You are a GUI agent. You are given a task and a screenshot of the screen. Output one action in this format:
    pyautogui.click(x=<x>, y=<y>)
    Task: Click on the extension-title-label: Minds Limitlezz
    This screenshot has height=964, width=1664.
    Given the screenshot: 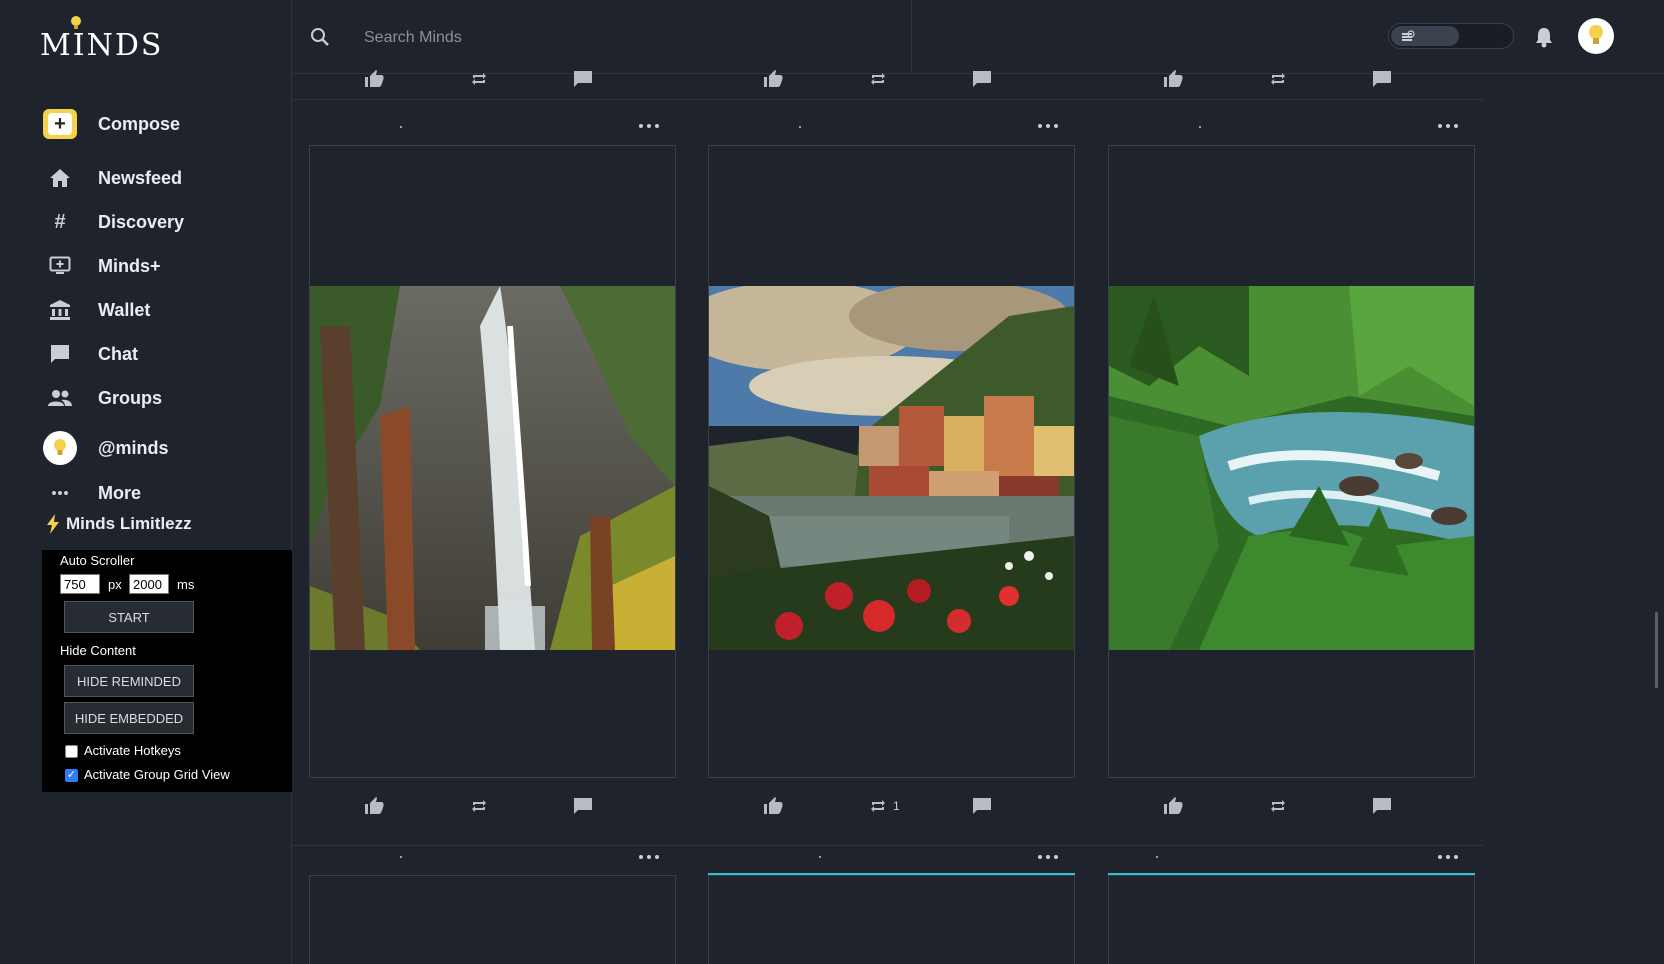 What is the action you would take?
    pyautogui.click(x=129, y=523)
    